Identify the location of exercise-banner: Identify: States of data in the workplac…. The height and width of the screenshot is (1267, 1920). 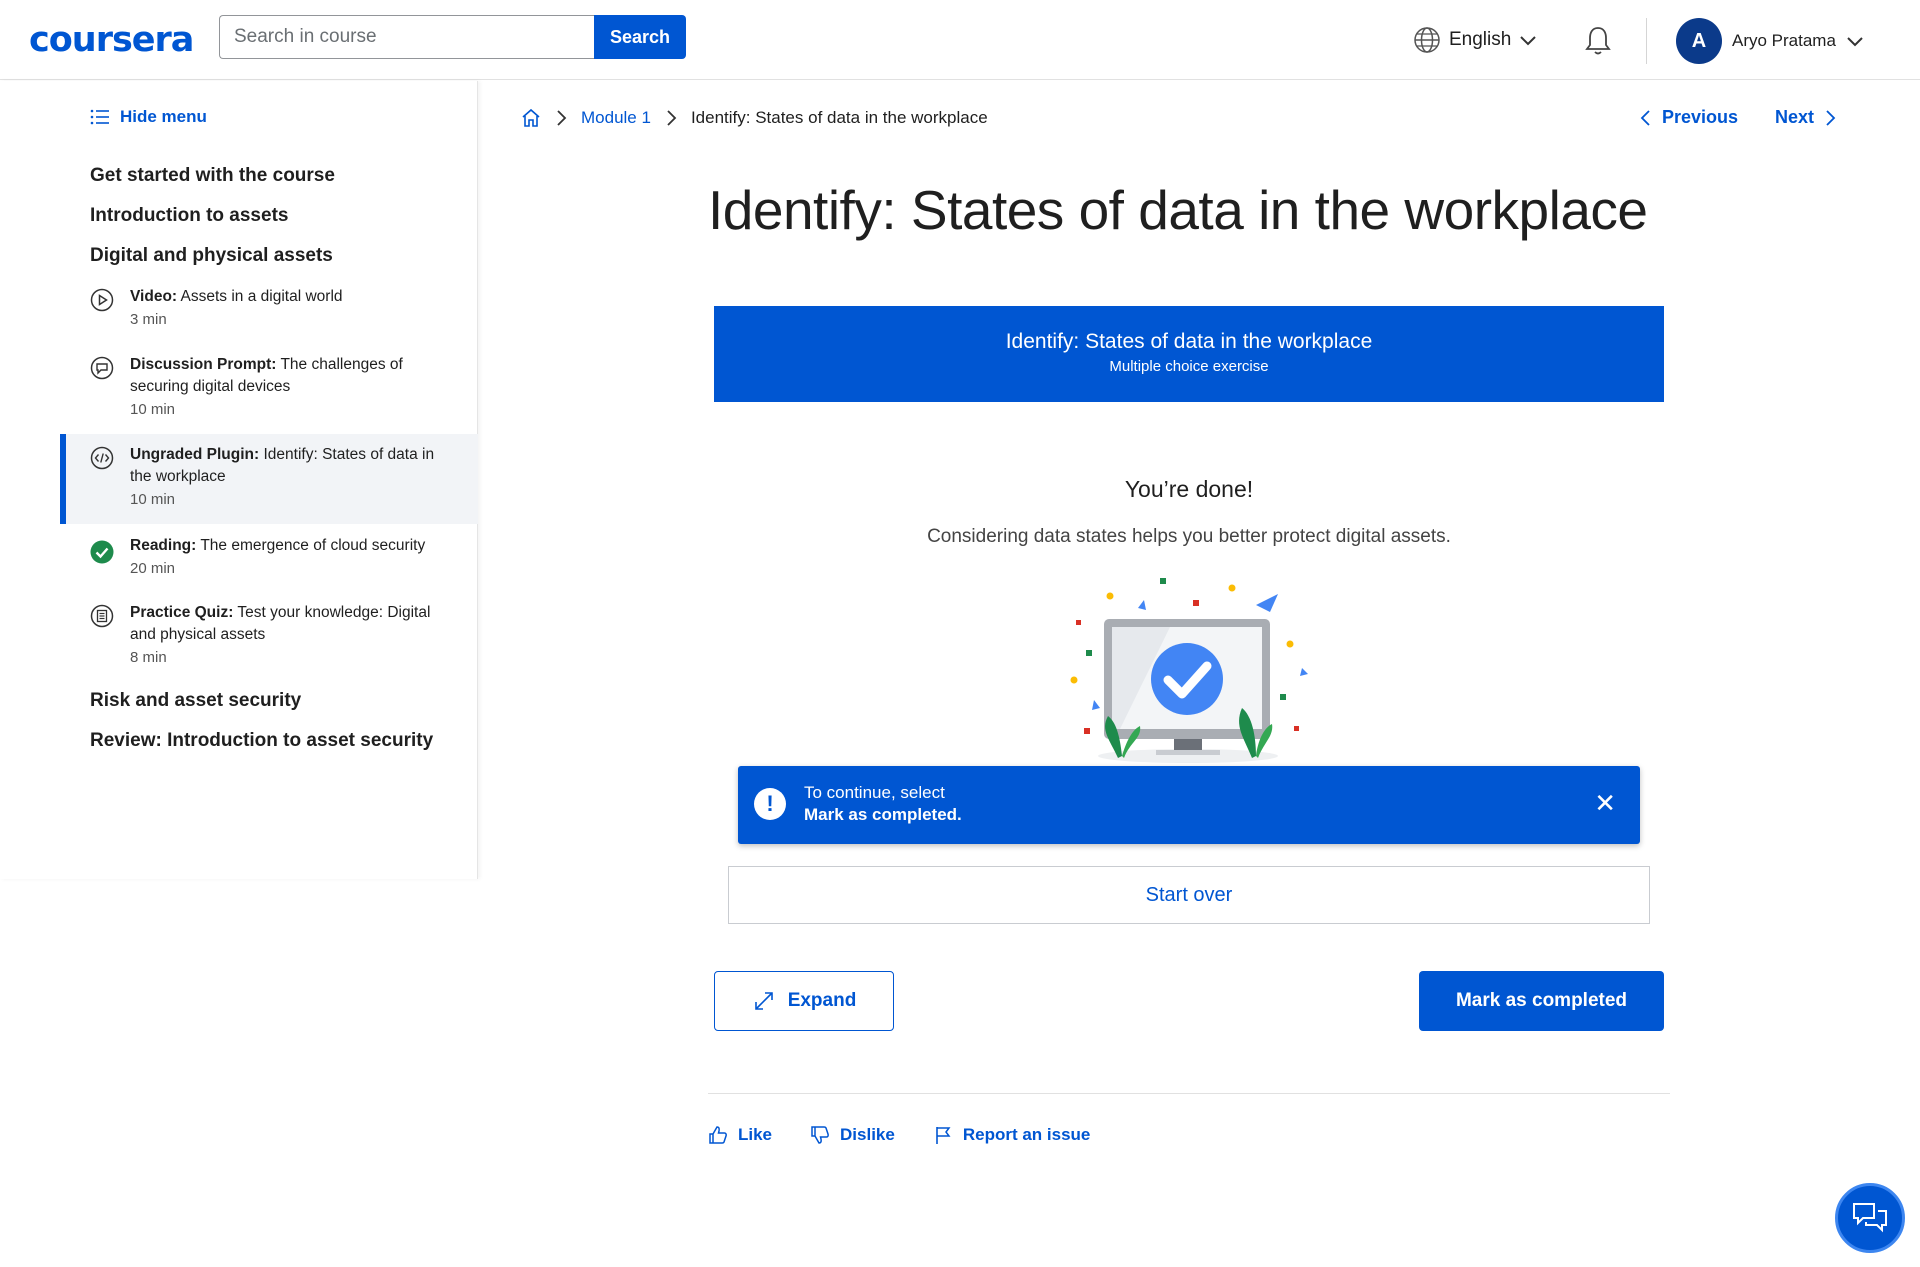
(1189, 354).